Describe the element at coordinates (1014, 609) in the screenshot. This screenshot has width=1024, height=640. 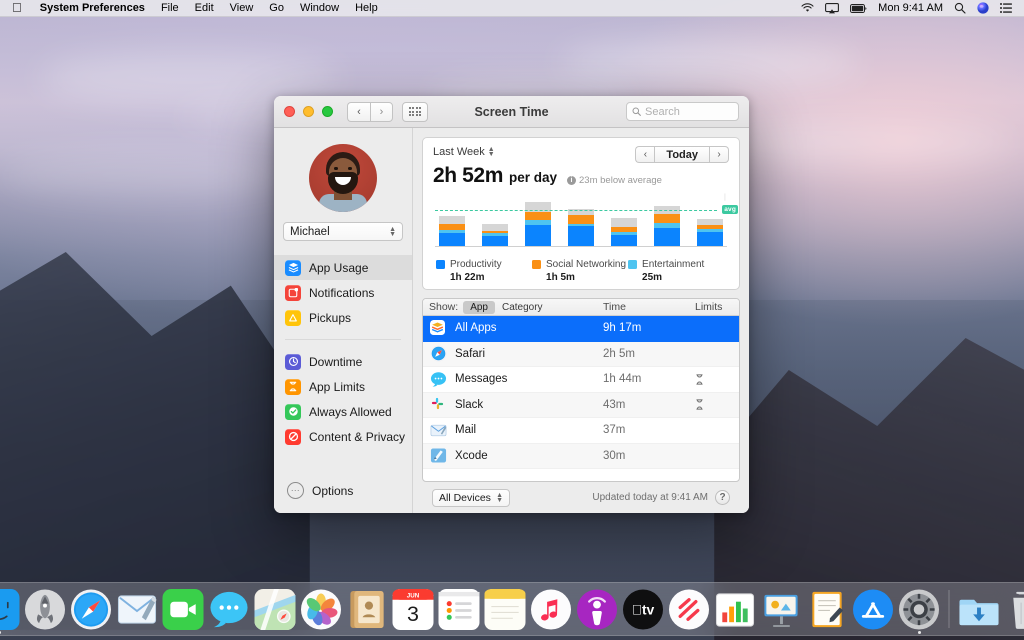
I see `dock-item-trash` at that location.